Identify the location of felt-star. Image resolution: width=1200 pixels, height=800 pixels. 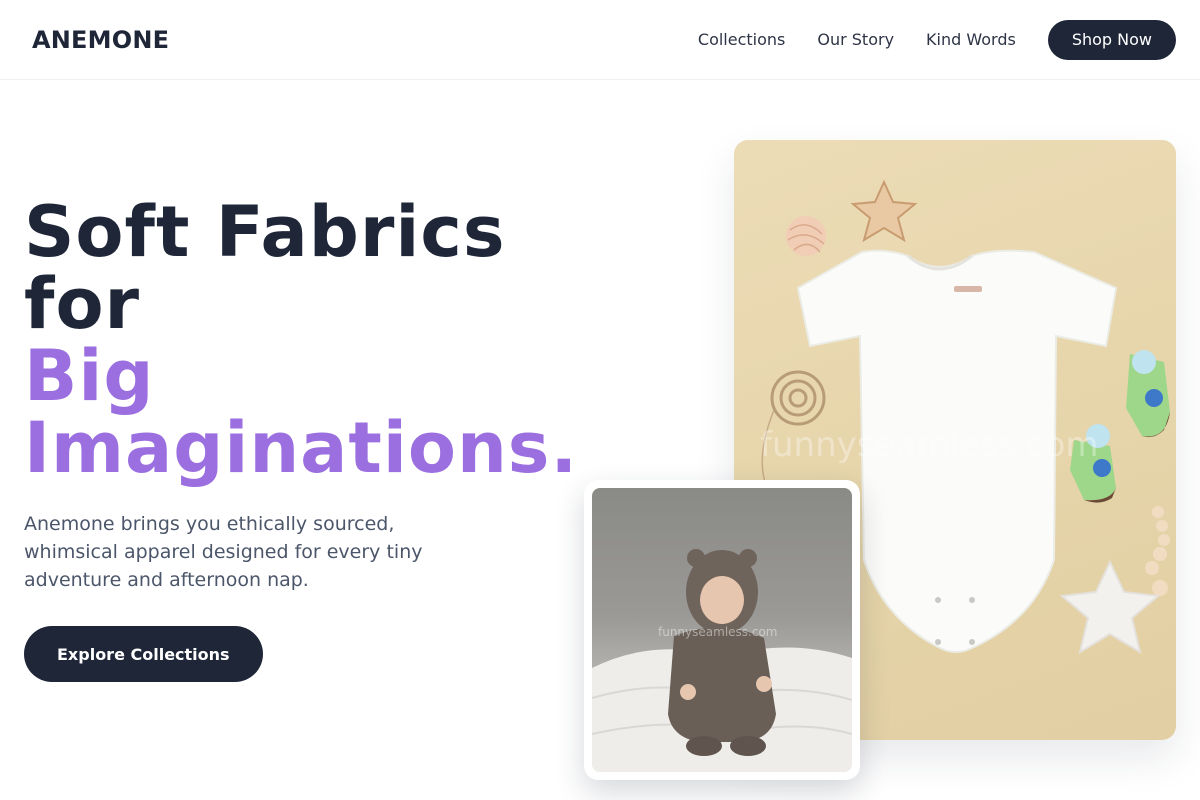
(1110, 607).